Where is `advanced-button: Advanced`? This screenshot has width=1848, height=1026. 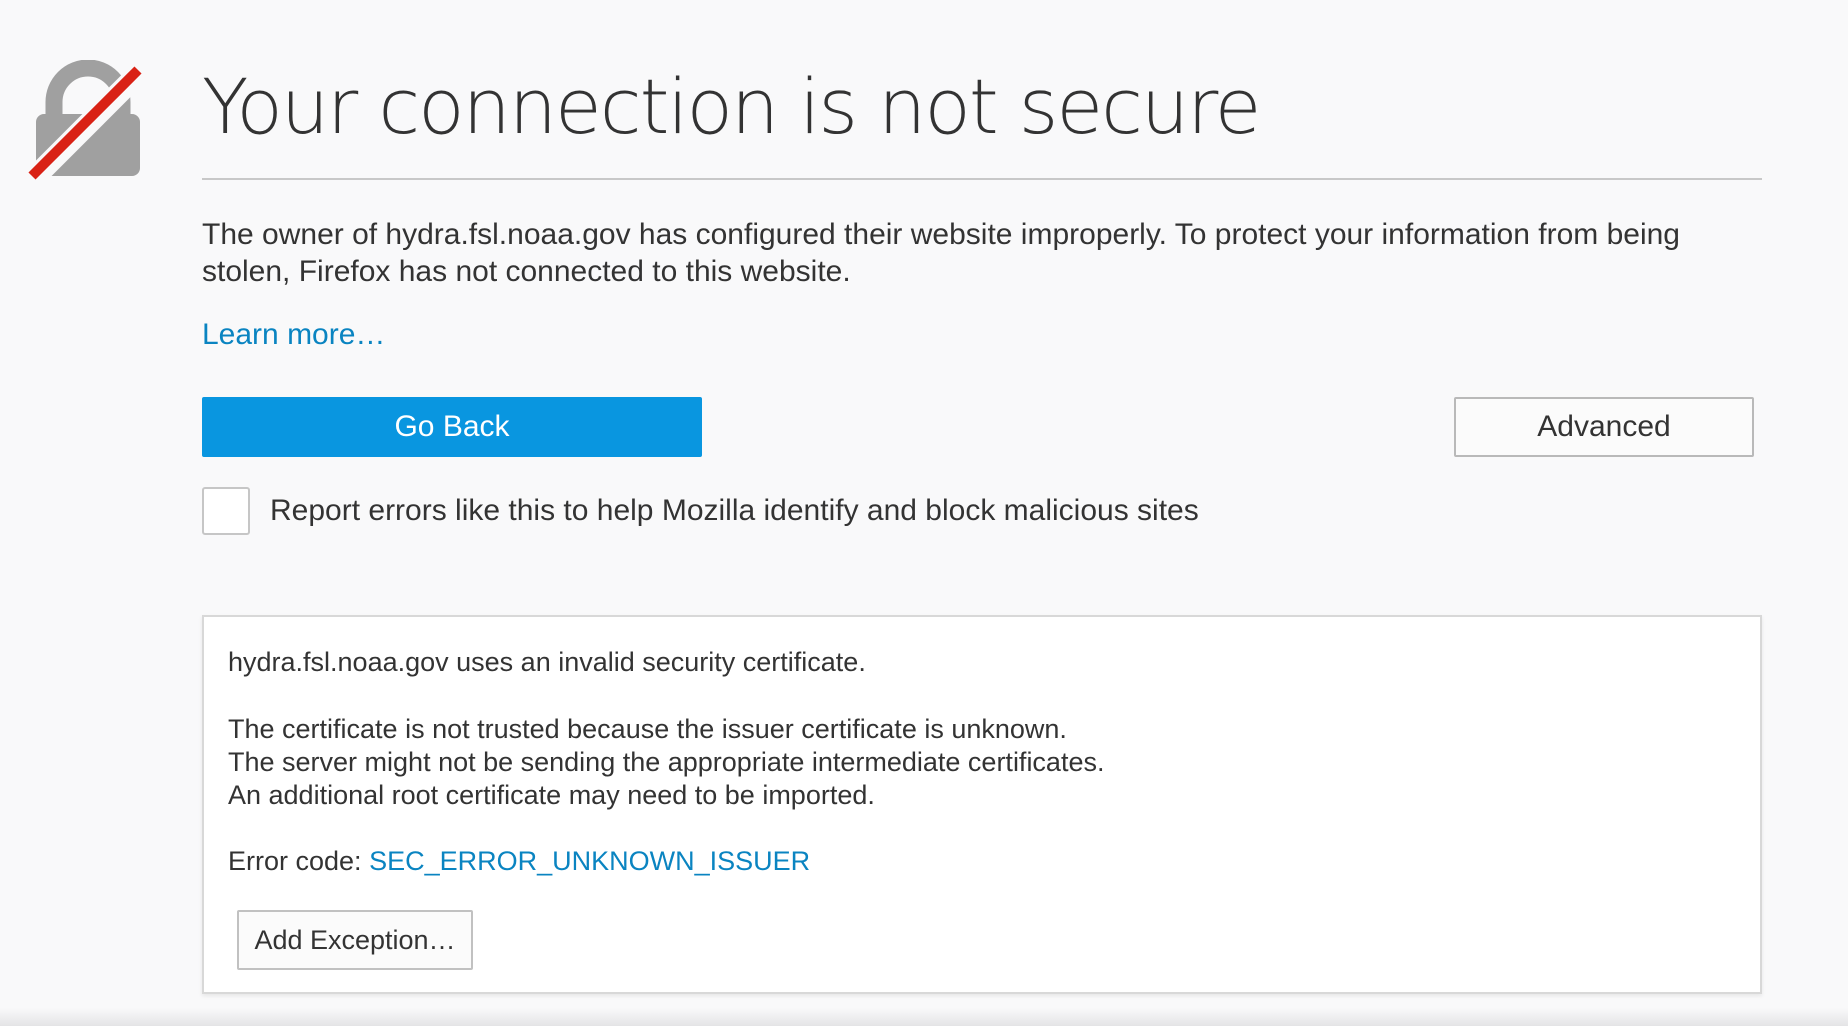
advanced-button: Advanced is located at coordinates (1604, 427).